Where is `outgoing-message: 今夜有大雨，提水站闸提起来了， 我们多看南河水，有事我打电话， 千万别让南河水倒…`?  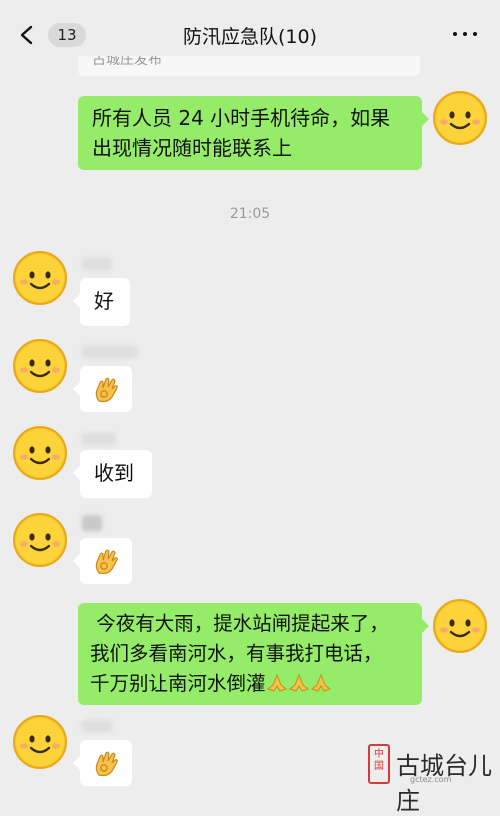 outgoing-message: 今夜有大雨，提水站闸提起来了， 我们多看南河水，有事我打电话， 千万别让南河水倒… is located at coordinates (253, 654).